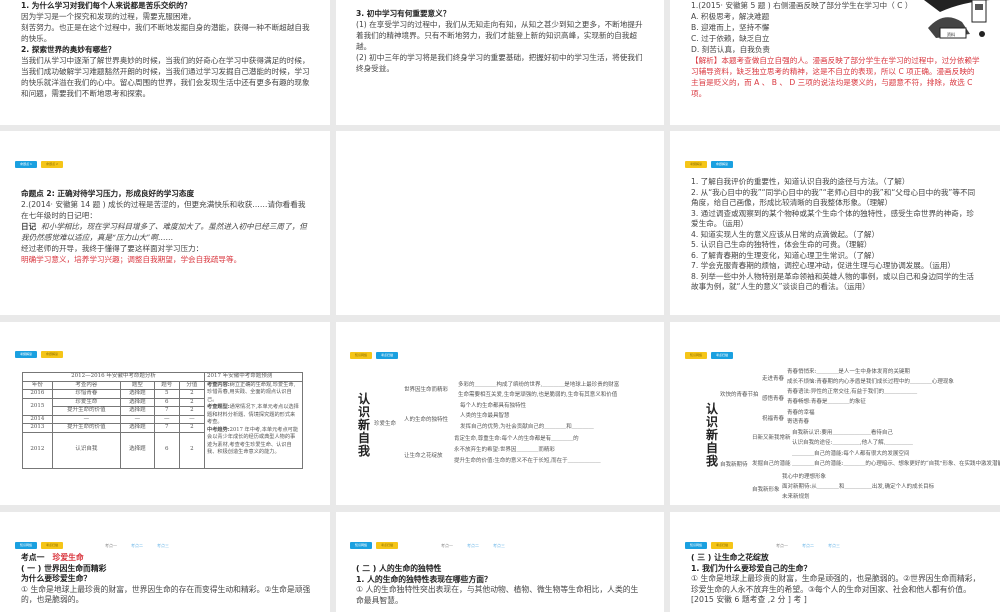  I want to click on mindmap-leaf: 成长不烦恼:青春期的内心矛盾是我们成长过程中的＿＿＿＿心理现象, so click(870, 382).